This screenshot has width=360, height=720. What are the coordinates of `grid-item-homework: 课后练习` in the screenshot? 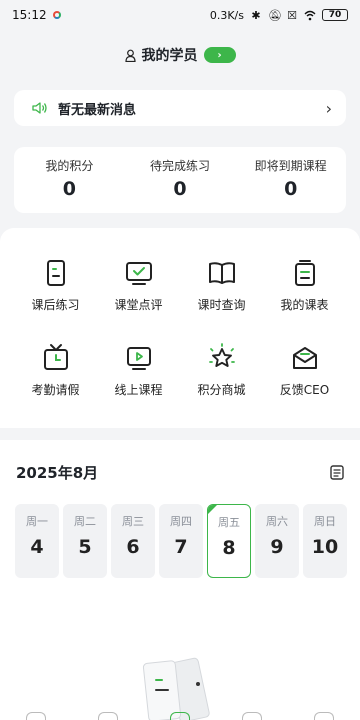 It's located at (55, 285).